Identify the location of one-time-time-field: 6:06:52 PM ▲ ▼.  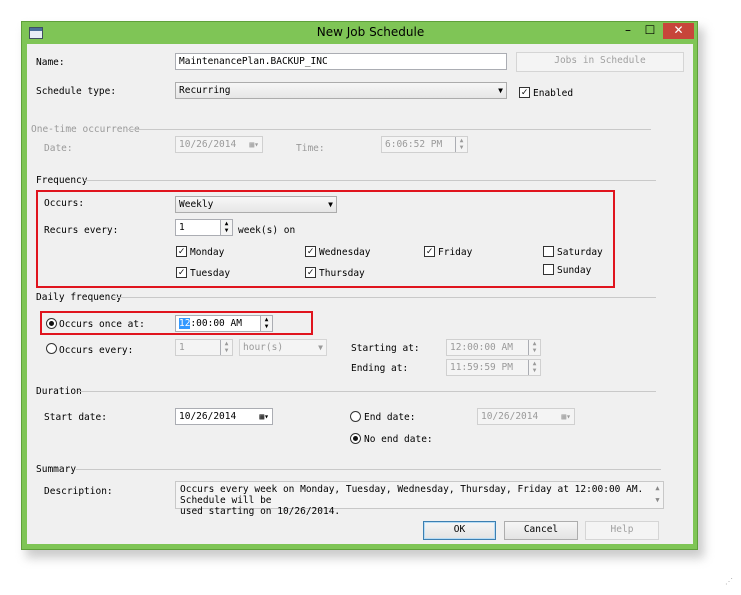
(424, 144).